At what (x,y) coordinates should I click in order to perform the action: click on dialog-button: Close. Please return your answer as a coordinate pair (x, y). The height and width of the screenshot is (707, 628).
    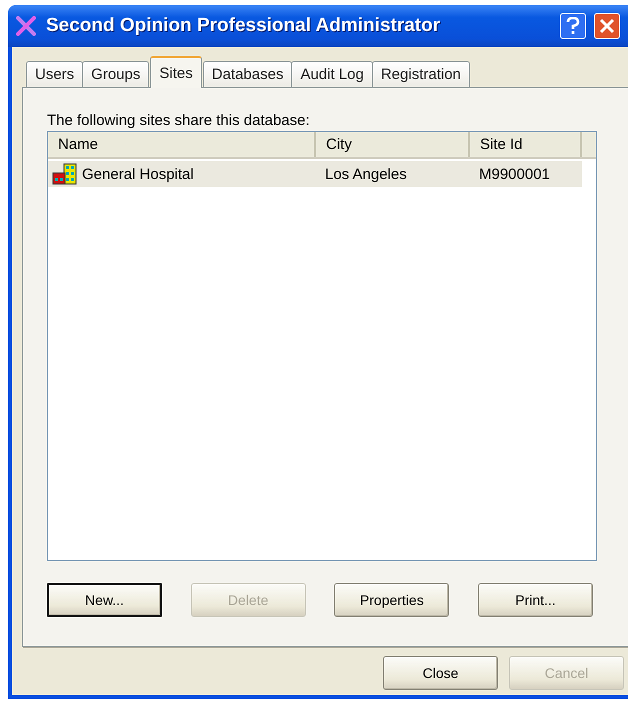
    Looking at the image, I should click on (440, 673).